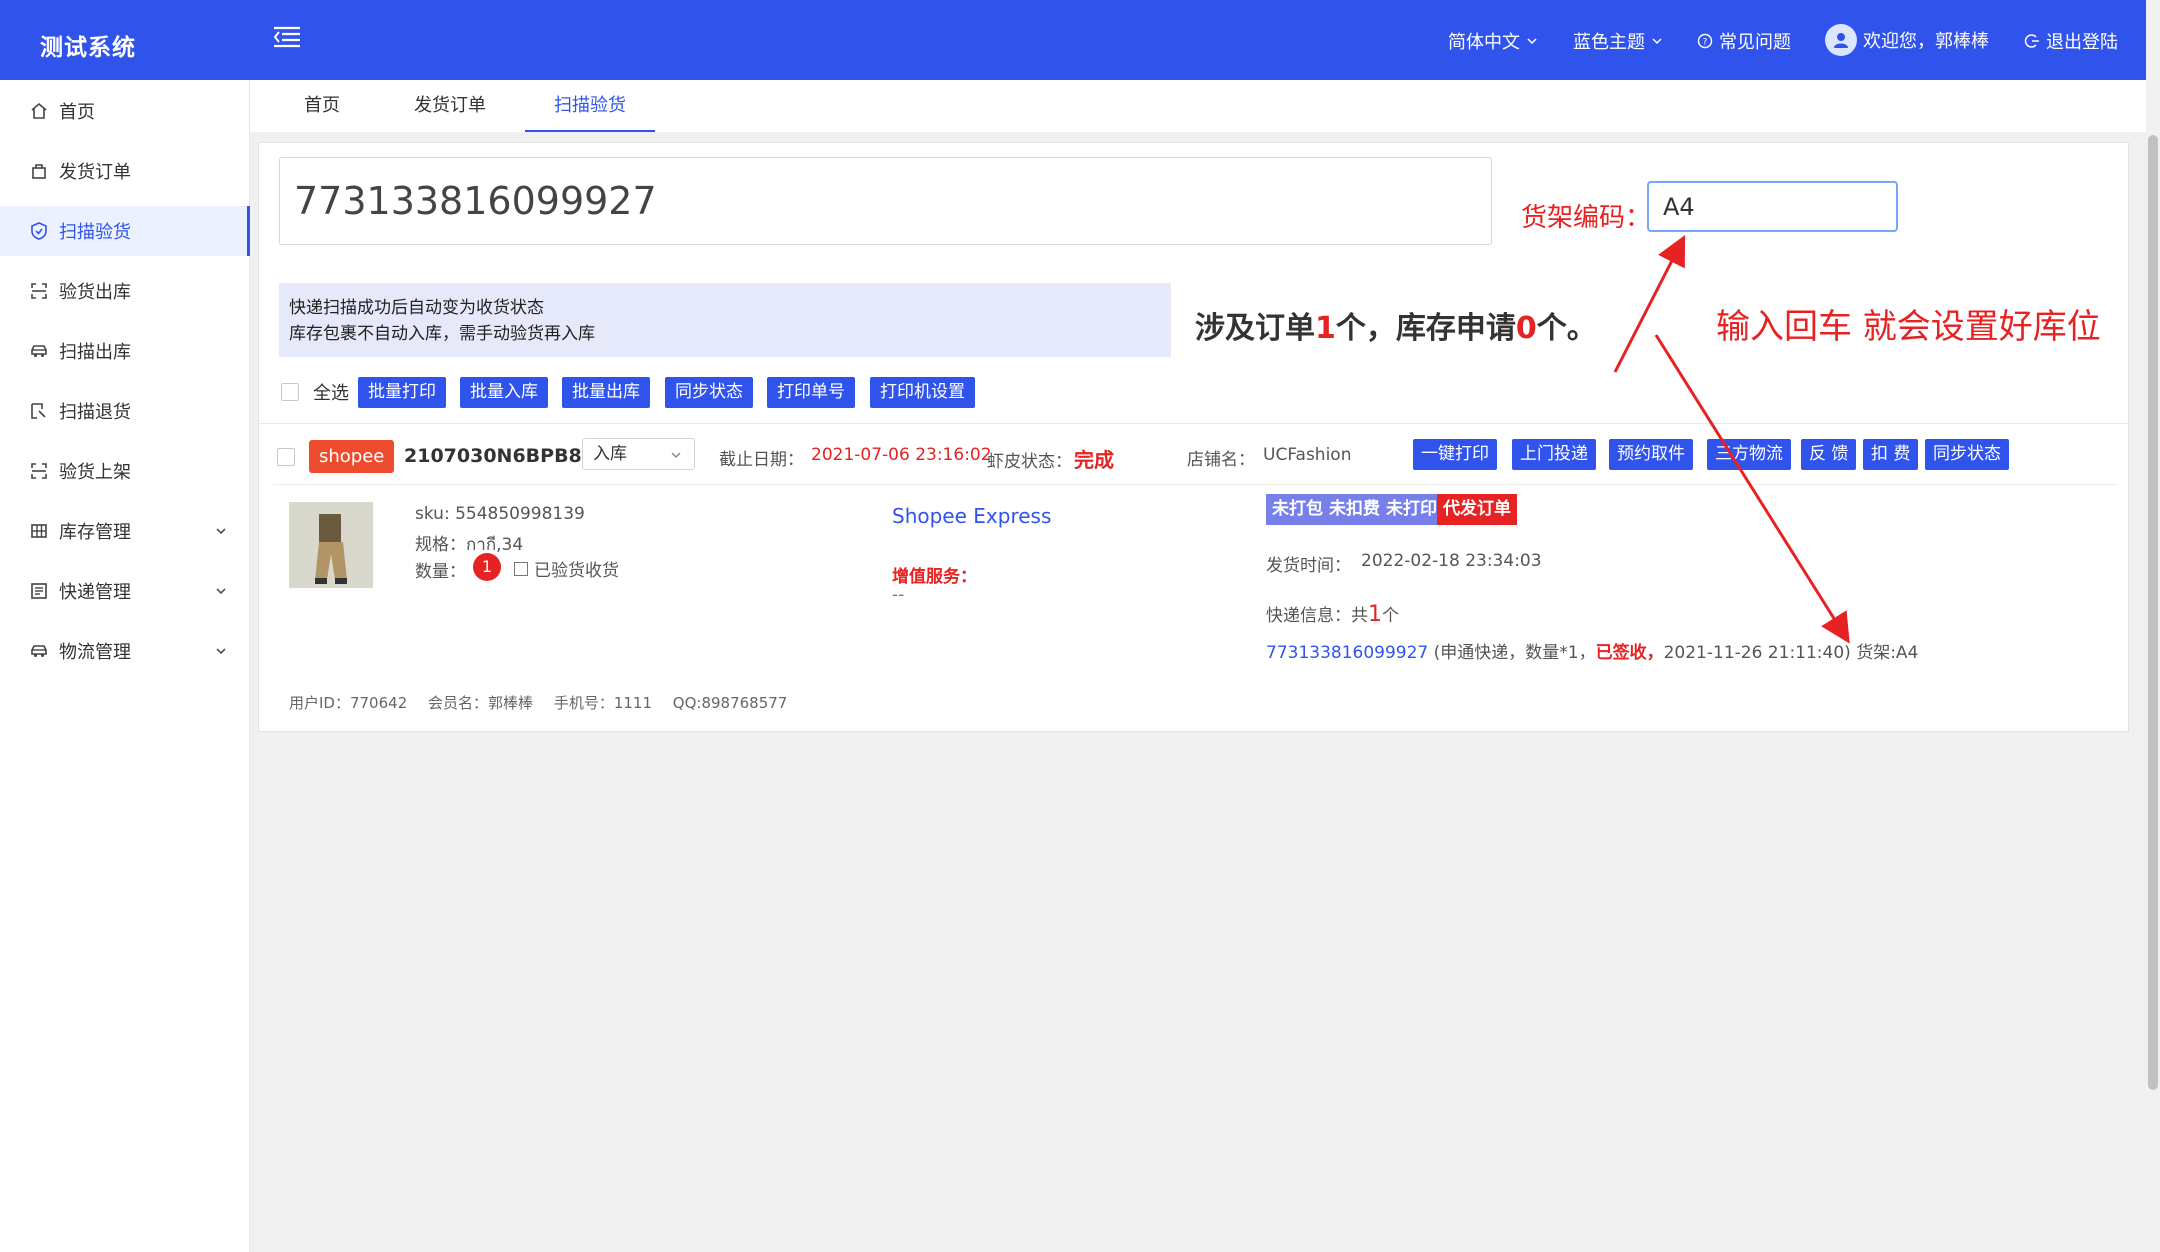 The image size is (2160, 1252). What do you see at coordinates (603, 703) in the screenshot?
I see `phone-number: 手机号：1111` at bounding box center [603, 703].